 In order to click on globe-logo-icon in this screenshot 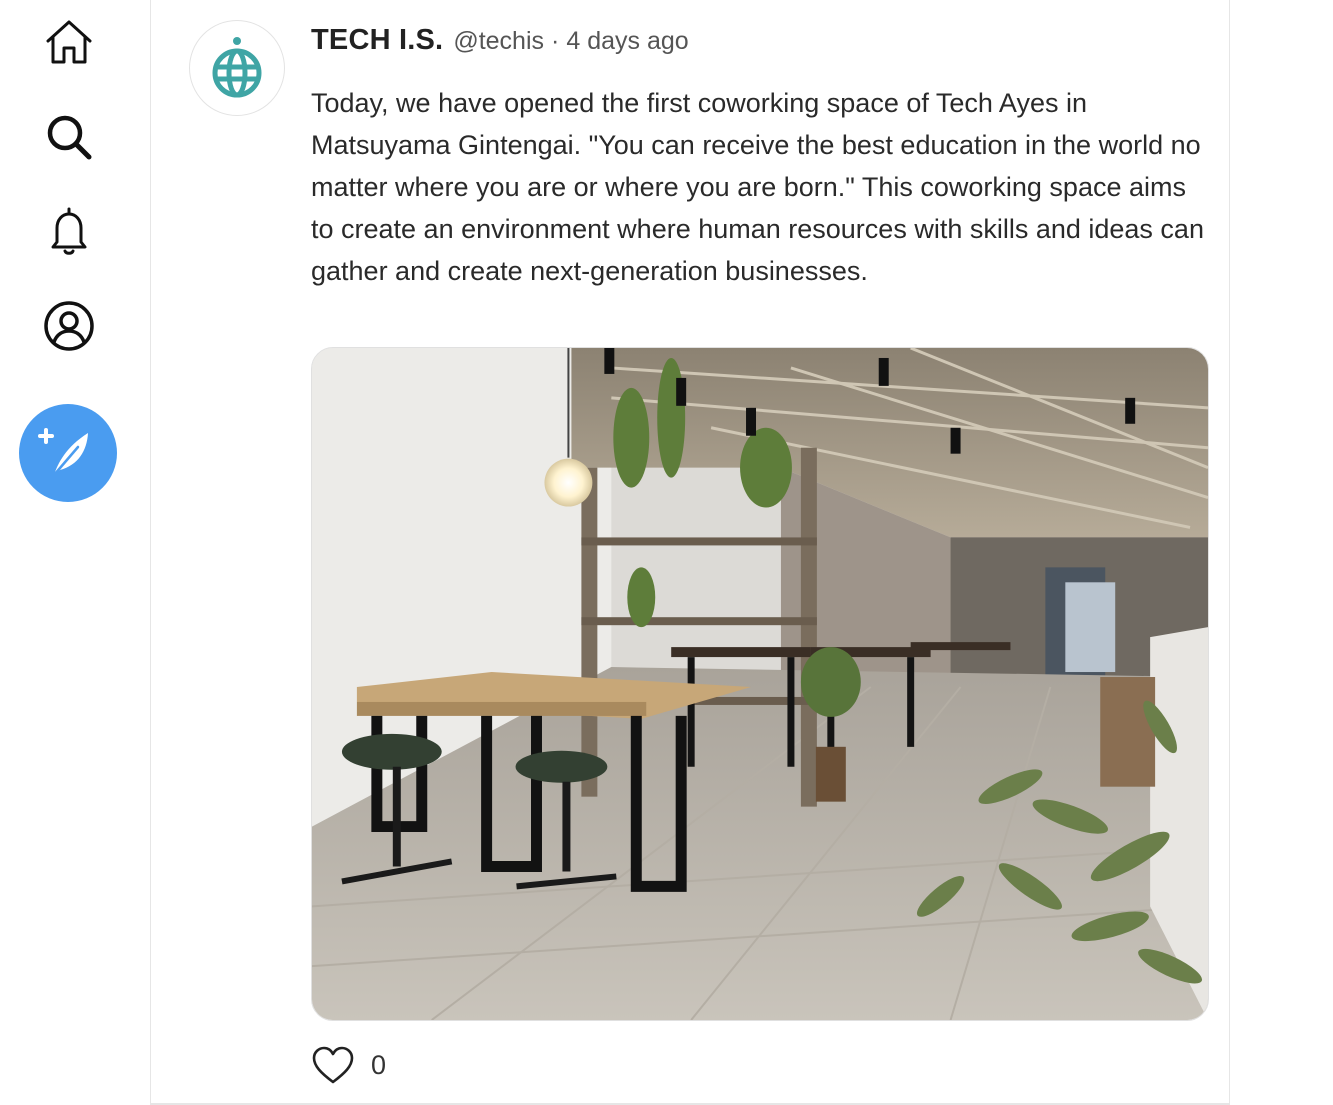, I will do `click(237, 67)`.